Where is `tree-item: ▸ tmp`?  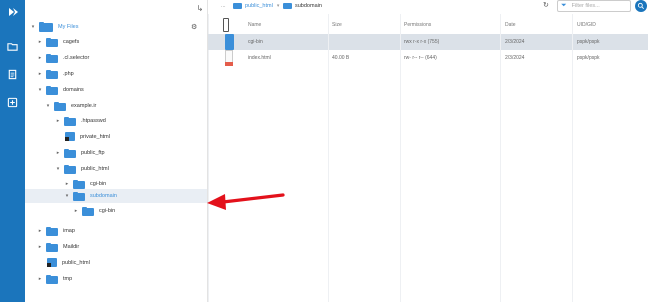
tree-item: ▸ tmp is located at coordinates (116, 279).